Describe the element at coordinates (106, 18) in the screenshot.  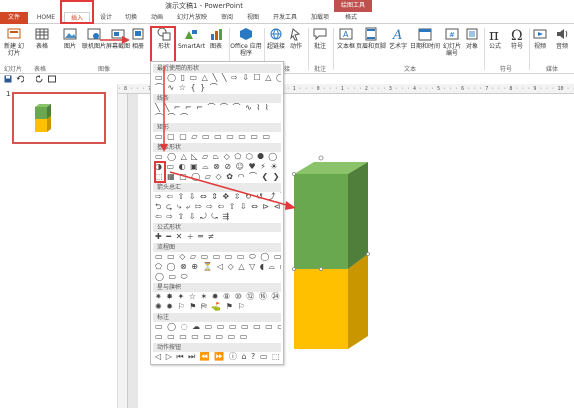
I see `tab-design: 设计` at that location.